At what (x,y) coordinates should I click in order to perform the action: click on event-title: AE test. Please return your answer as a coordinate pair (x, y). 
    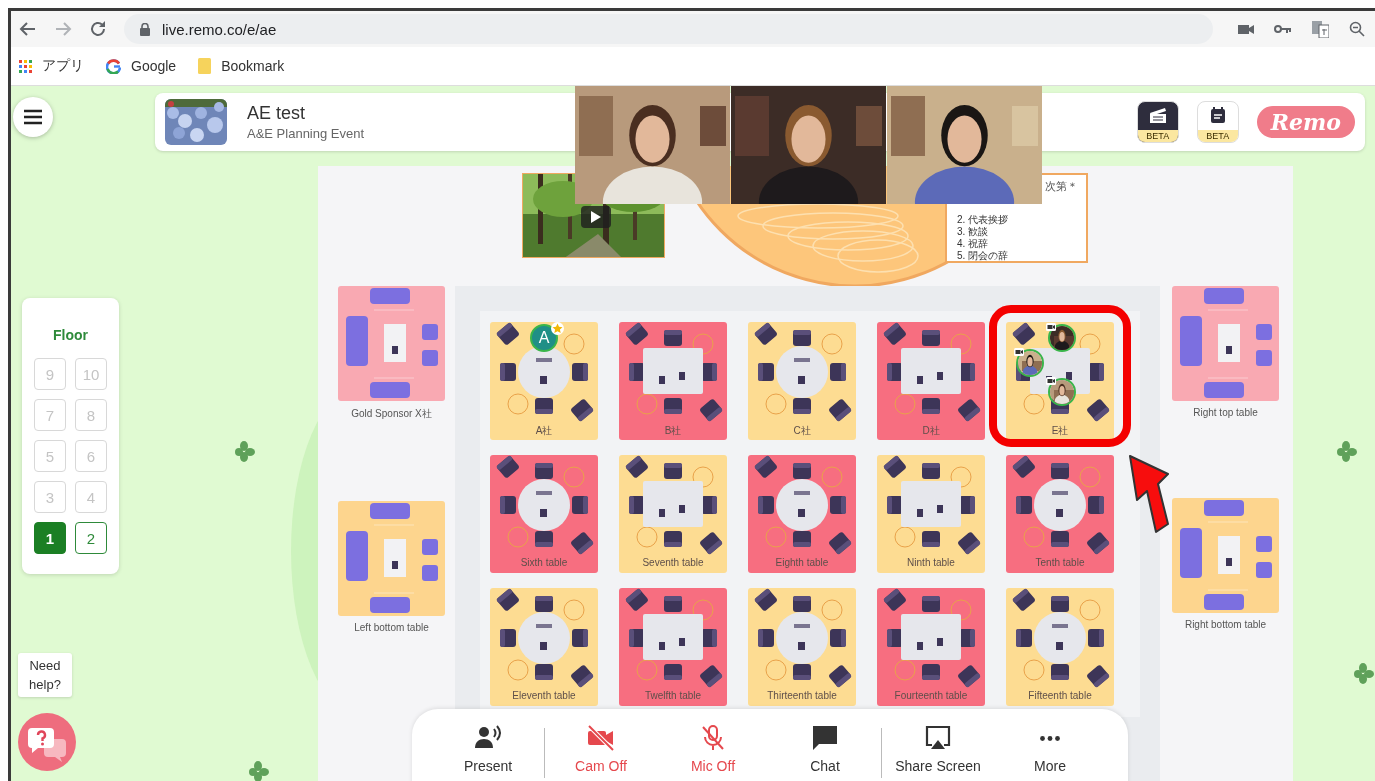
    Looking at the image, I should click on (277, 113).